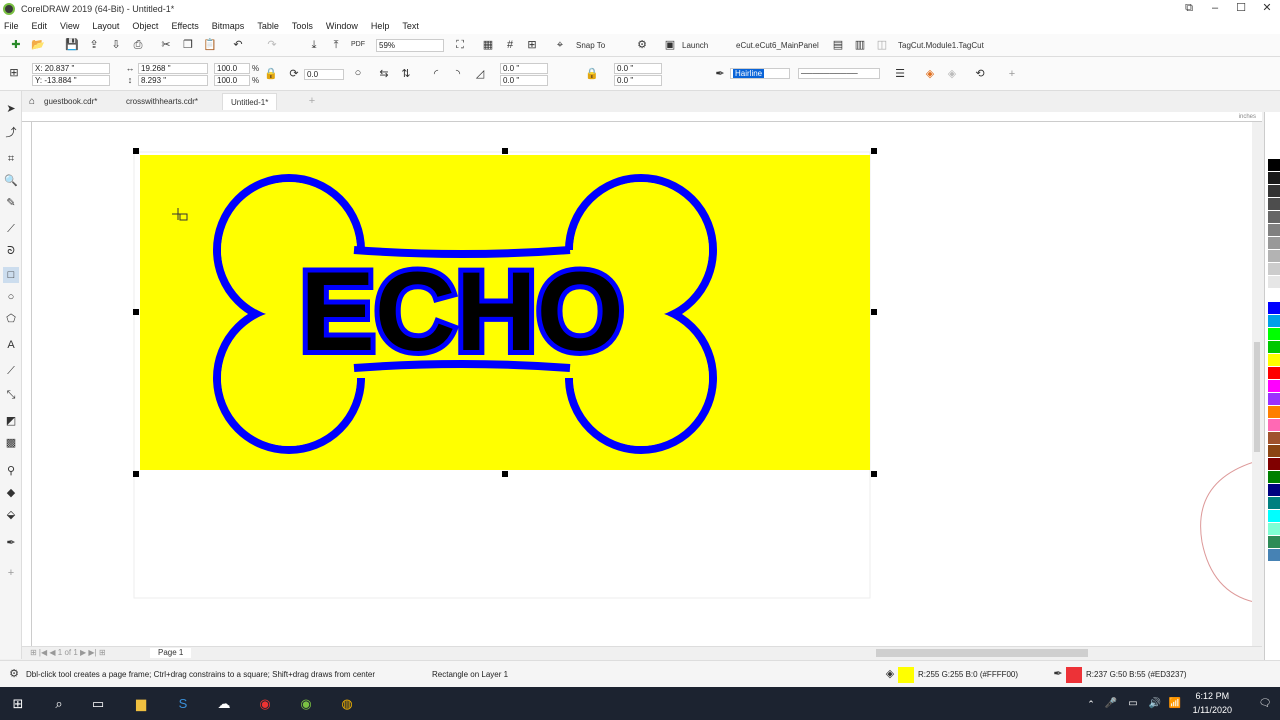  What do you see at coordinates (224, 704) in the screenshot?
I see `app-cloud-icon: ☁` at bounding box center [224, 704].